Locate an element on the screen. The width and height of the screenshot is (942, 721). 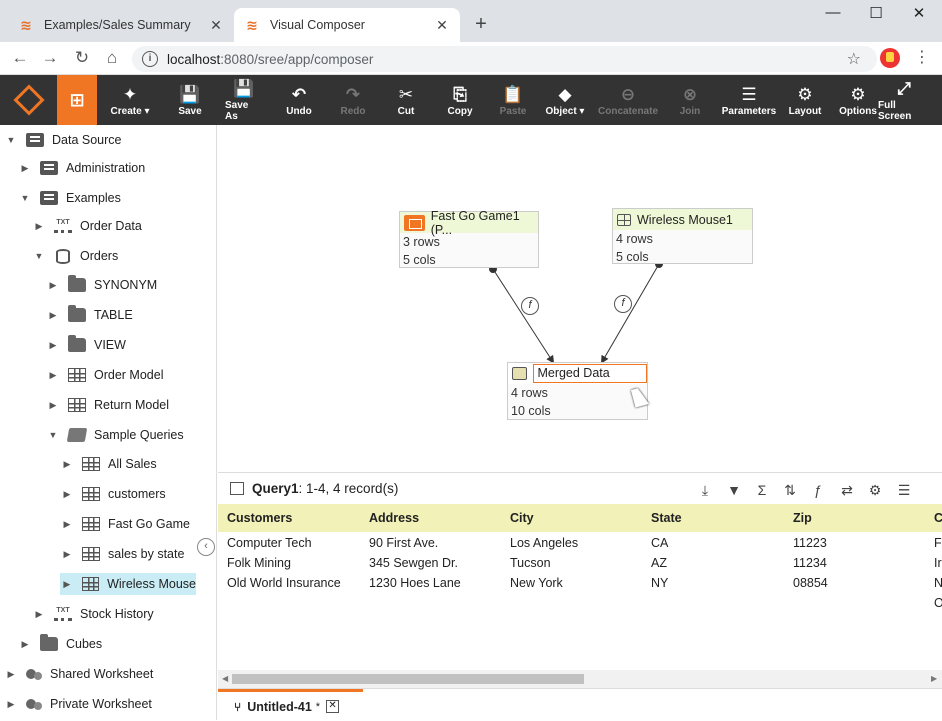
paste-button: 📋Paste is located at coordinates (513, 100).